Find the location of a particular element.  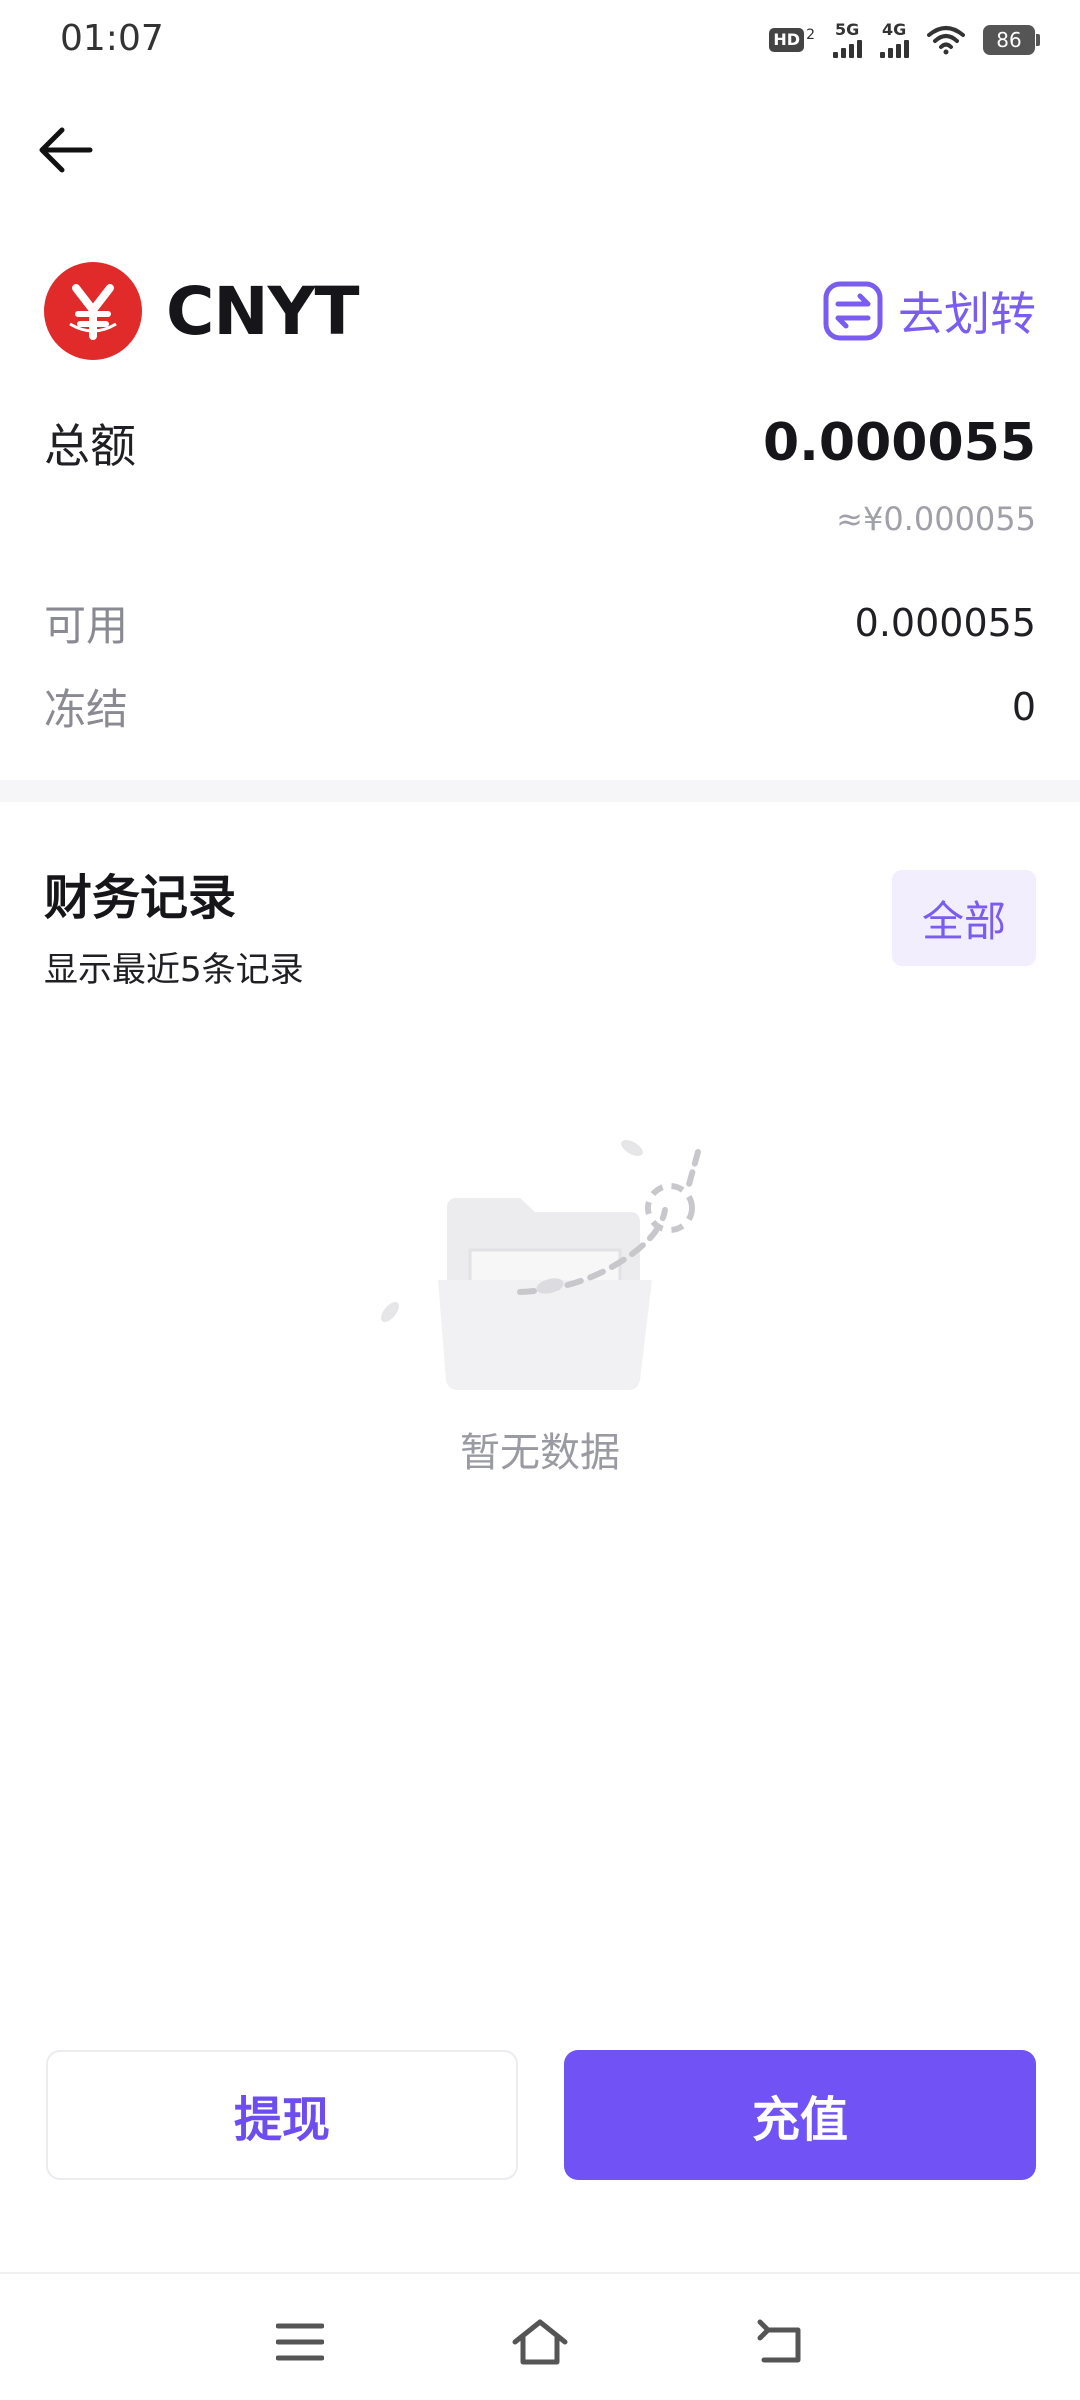

wifi-icon is located at coordinates (946, 40).